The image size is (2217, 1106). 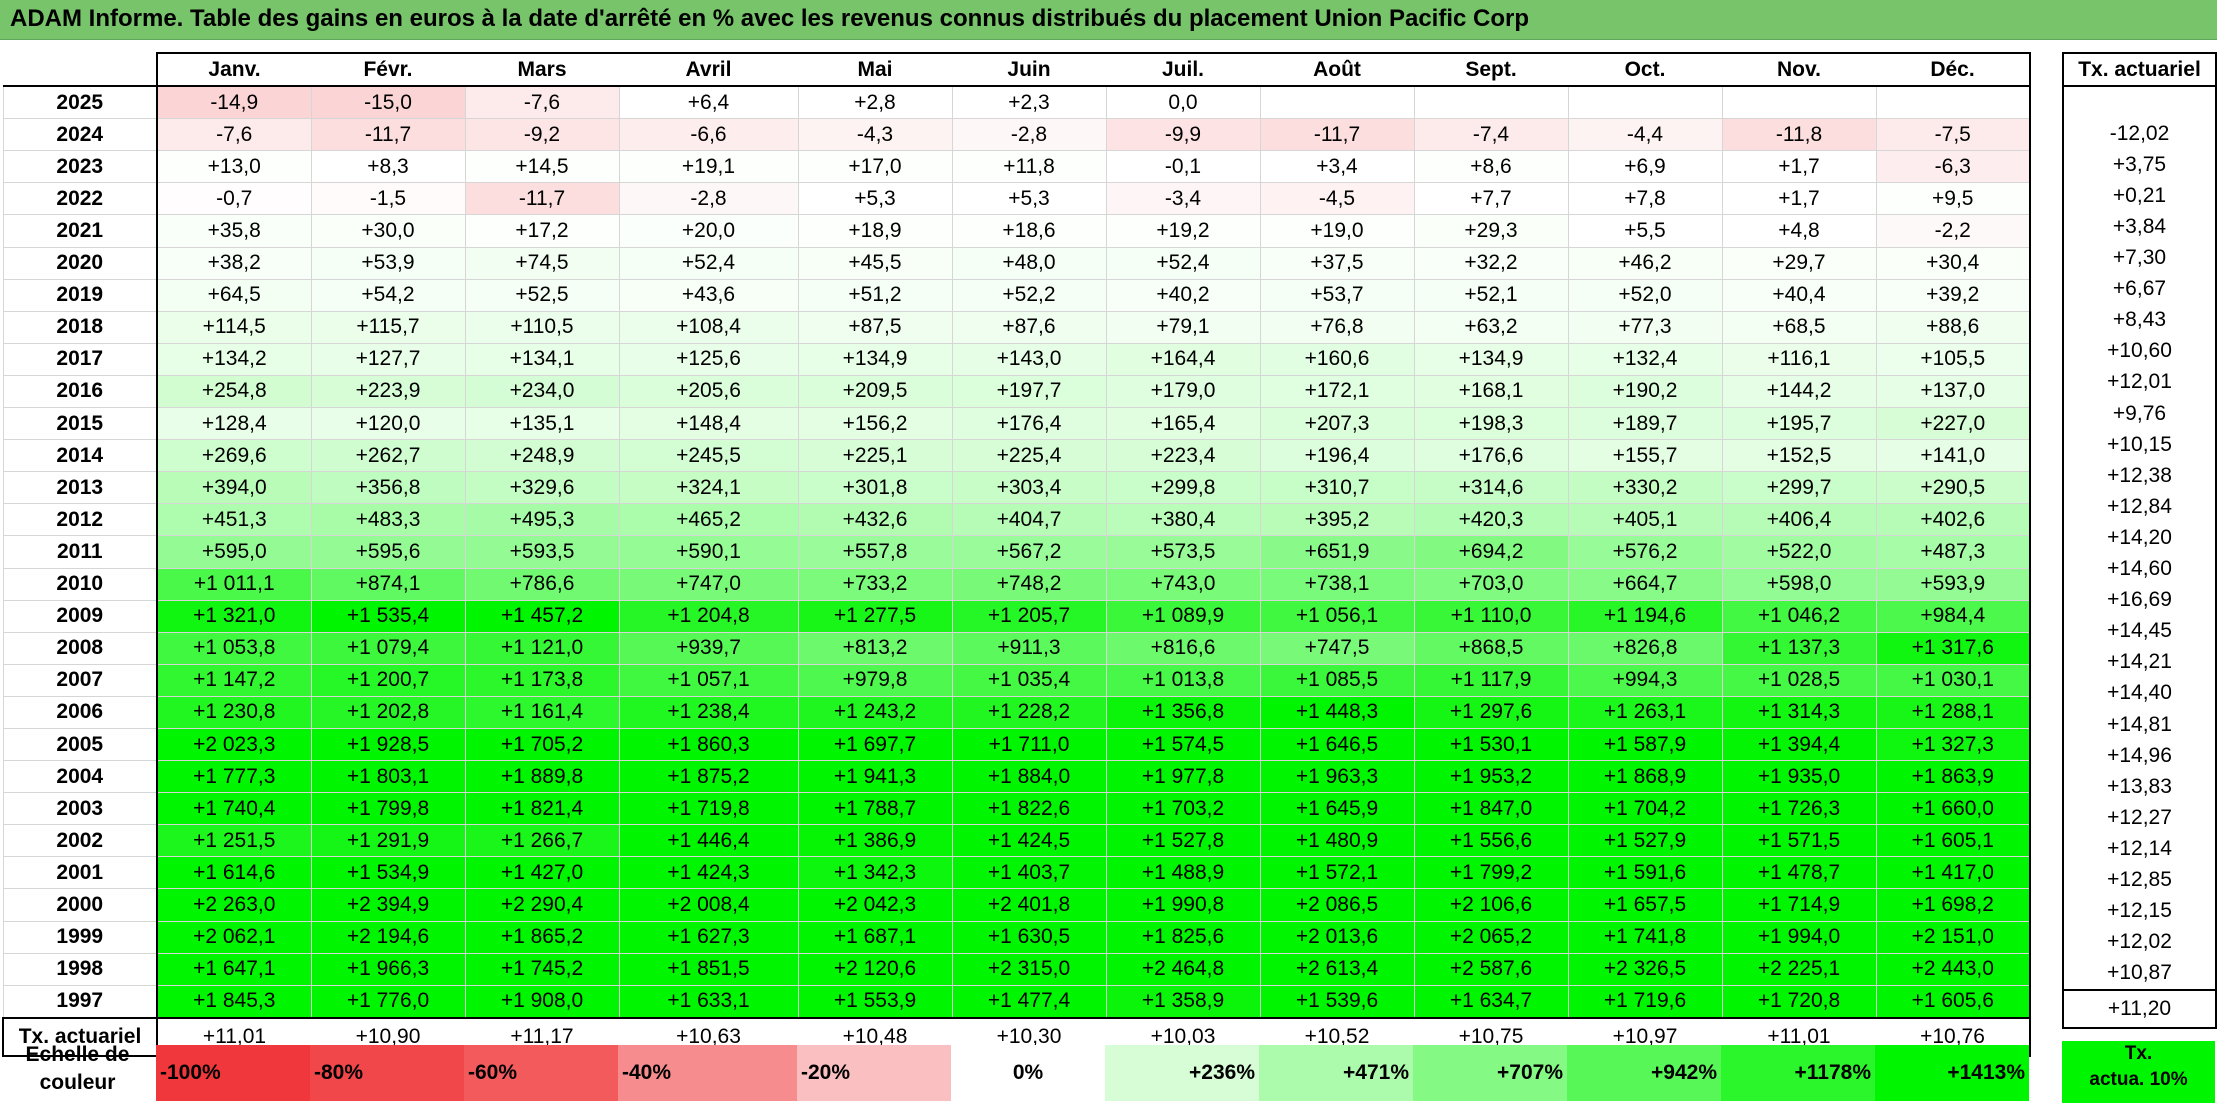 I want to click on value-cell: +2 290,4, so click(x=542, y=905).